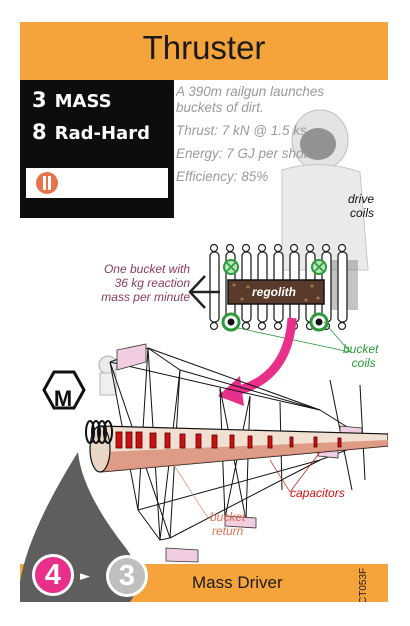 This screenshot has height=626, width=410. What do you see at coordinates (53, 575) in the screenshot?
I see `cost-input-badge: 4` at bounding box center [53, 575].